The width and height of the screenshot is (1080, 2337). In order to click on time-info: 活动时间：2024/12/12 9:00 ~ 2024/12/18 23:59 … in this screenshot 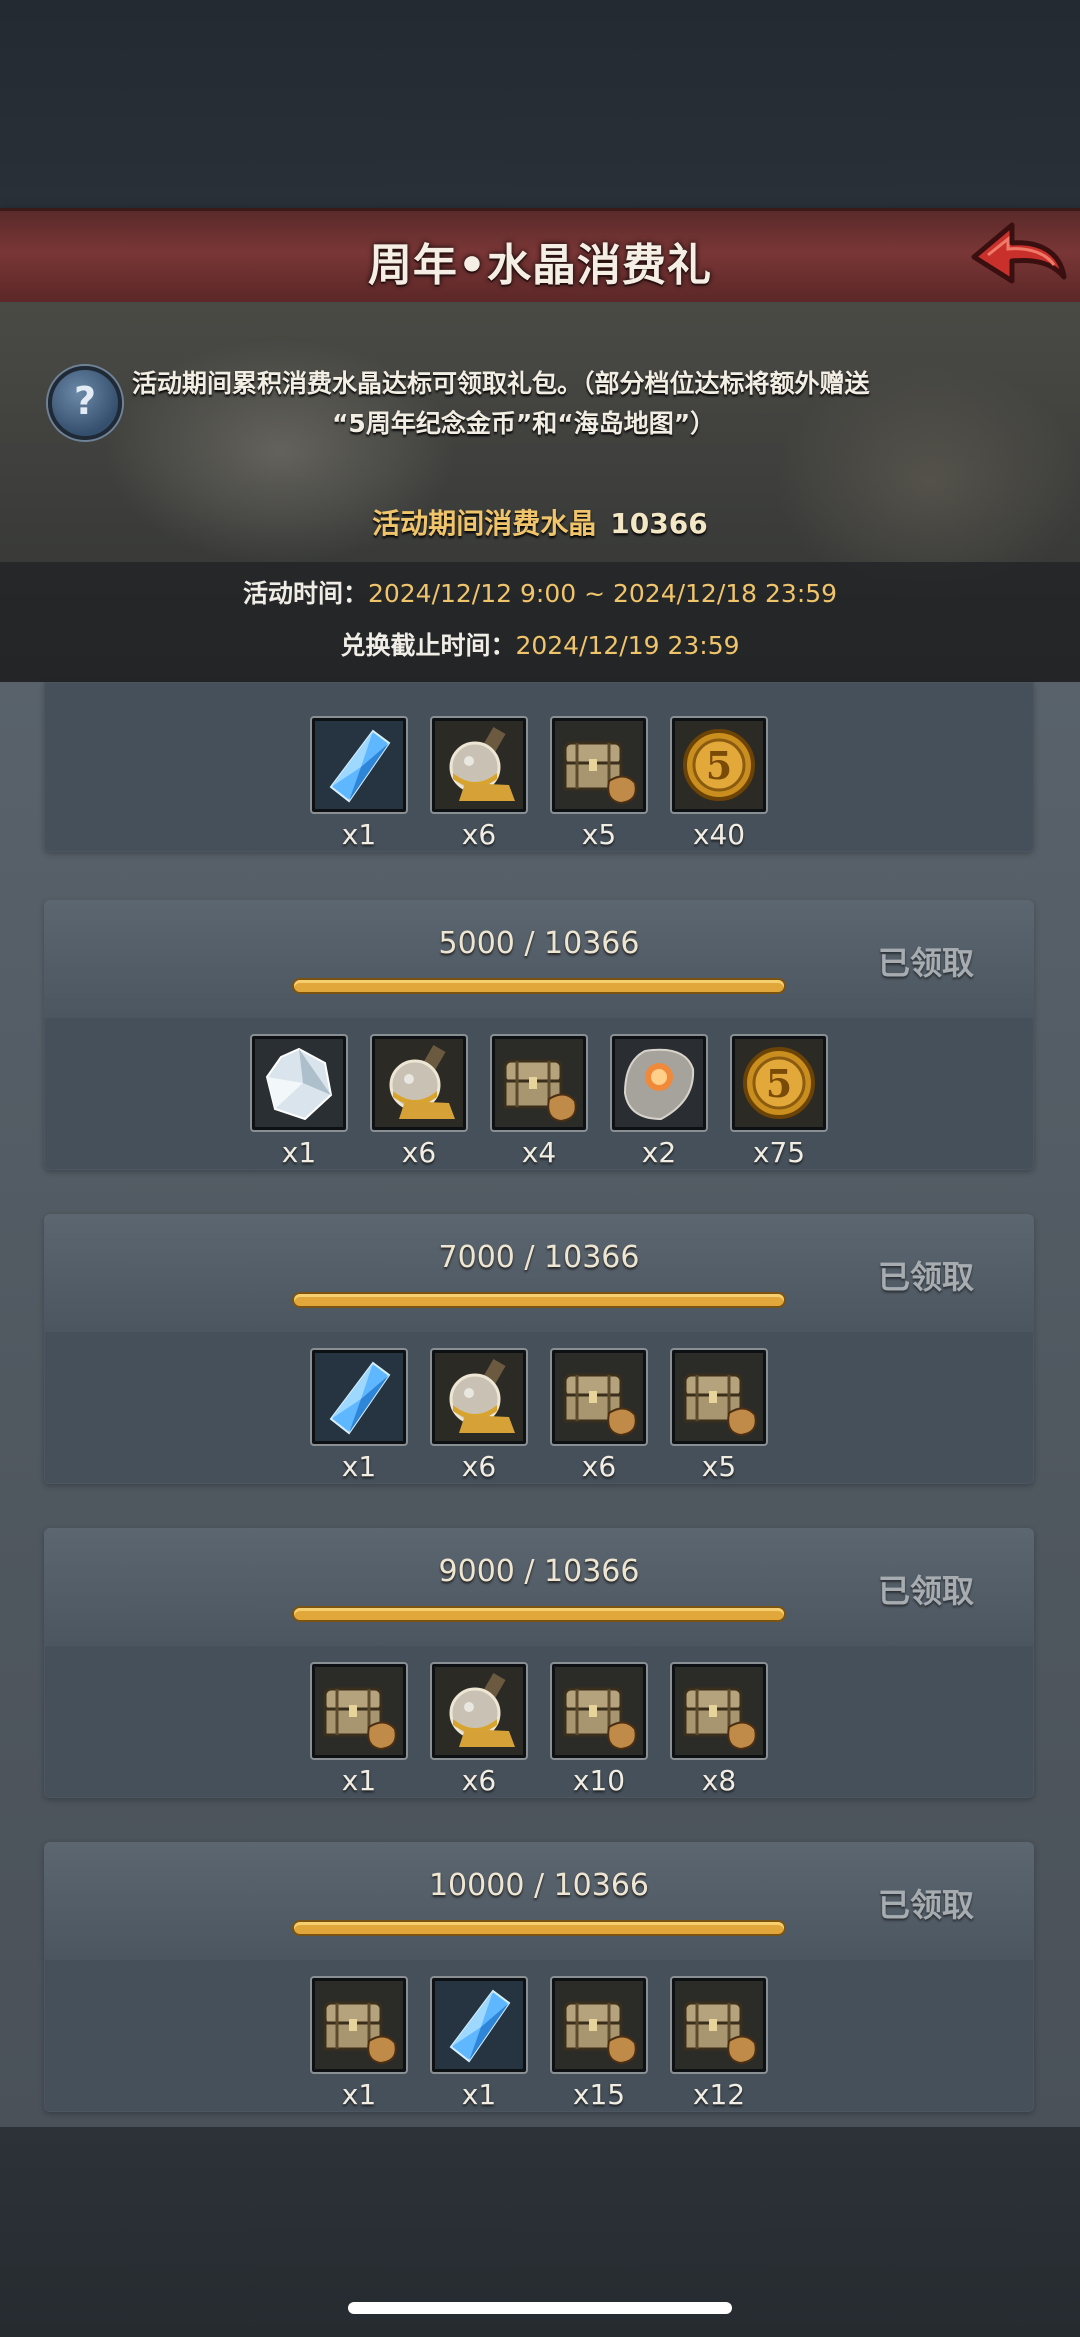, I will do `click(540, 622)`.